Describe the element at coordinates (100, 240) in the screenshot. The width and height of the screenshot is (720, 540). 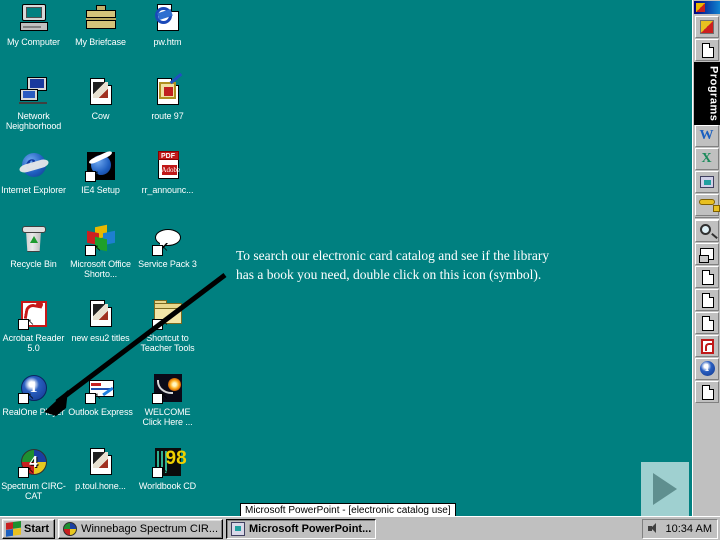
I see `microsoft-office-icon` at that location.